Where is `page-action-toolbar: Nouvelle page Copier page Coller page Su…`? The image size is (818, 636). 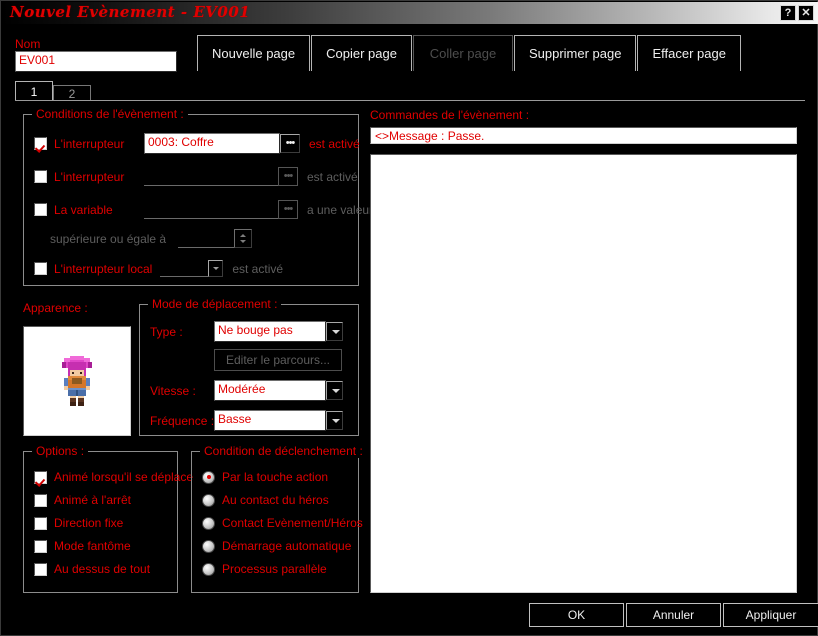 page-action-toolbar: Nouvelle page Copier page Coller page Su… is located at coordinates (469, 54).